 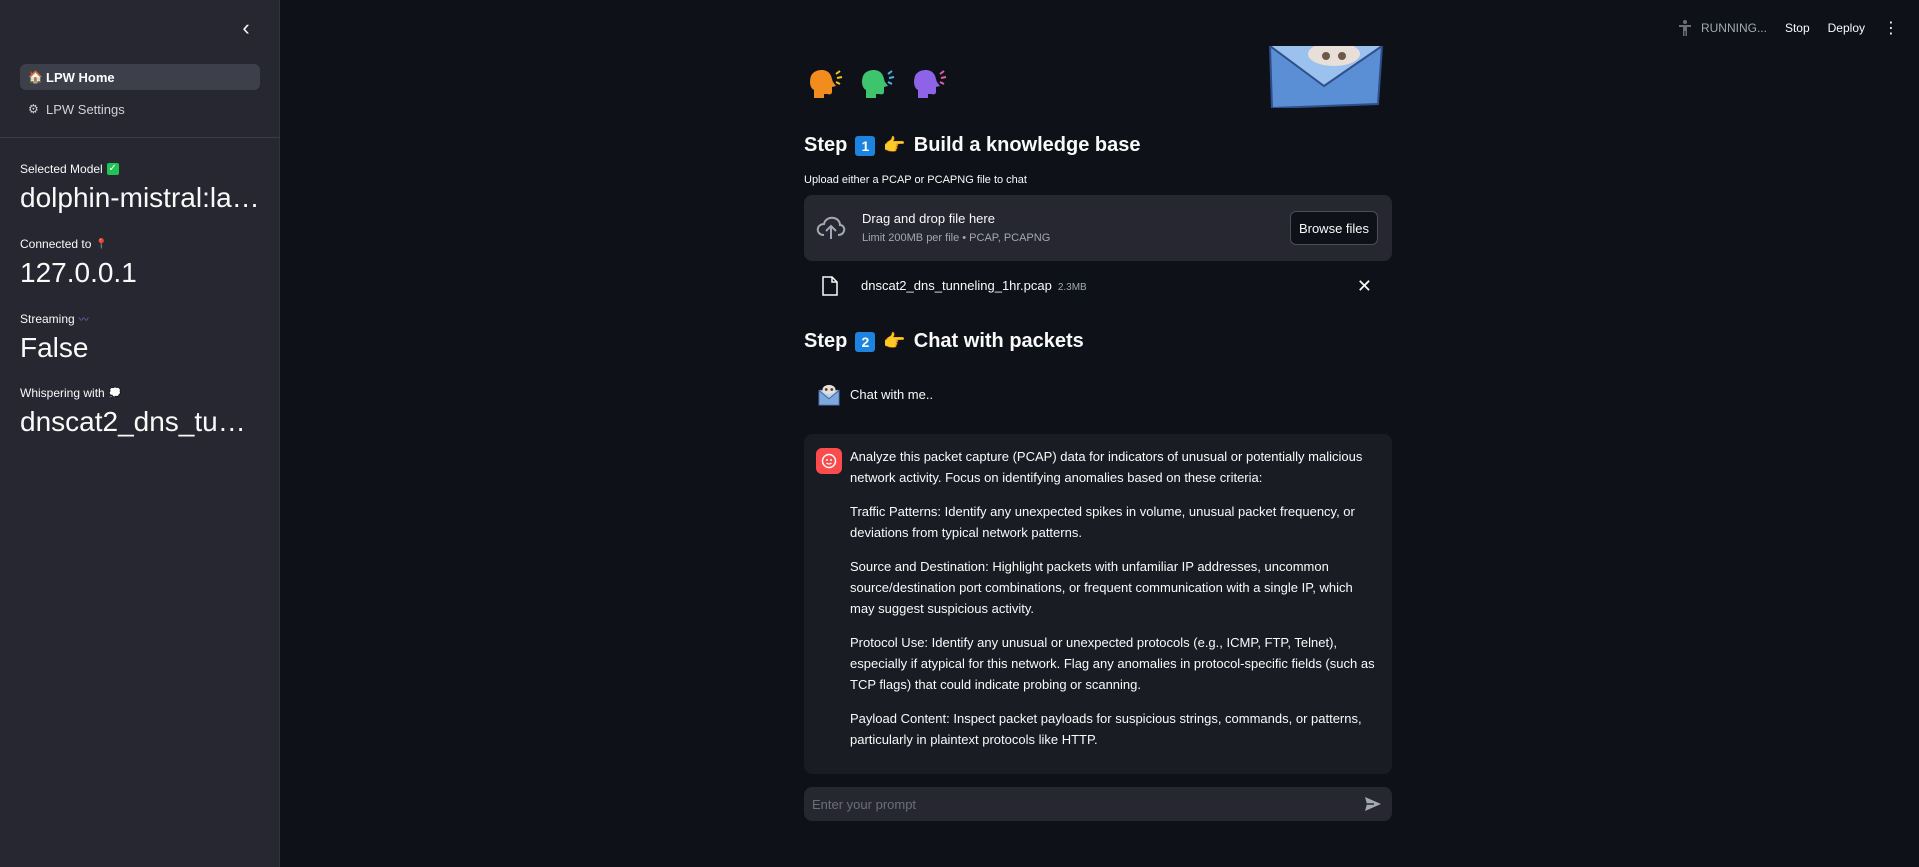 What do you see at coordinates (892, 394) in the screenshot?
I see `assistant-message-text: Chat with me..` at bounding box center [892, 394].